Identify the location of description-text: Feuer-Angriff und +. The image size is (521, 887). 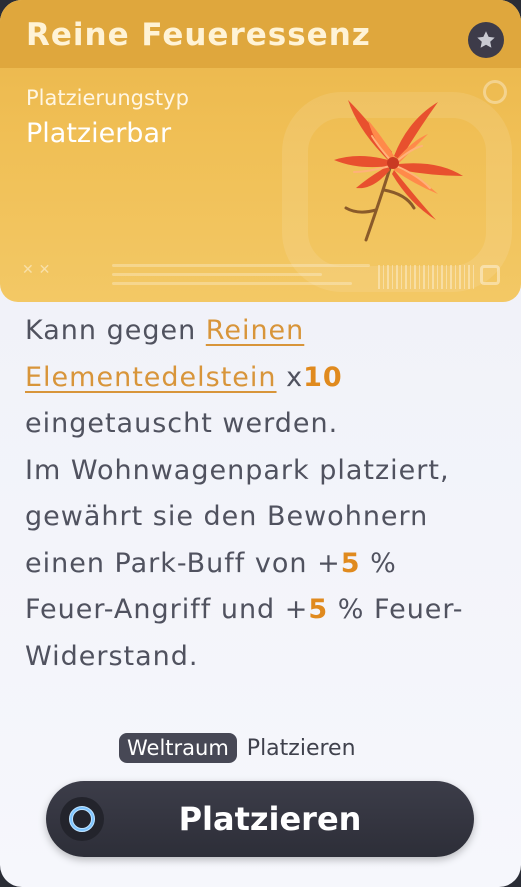
(167, 609).